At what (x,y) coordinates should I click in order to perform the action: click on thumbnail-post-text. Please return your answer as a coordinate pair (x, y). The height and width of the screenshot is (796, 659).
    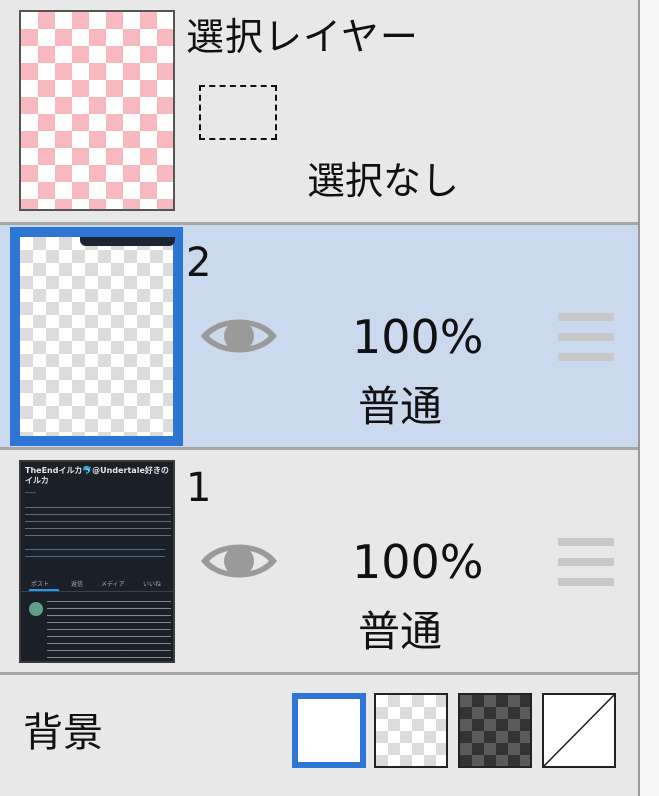
    Looking at the image, I should click on (109, 629).